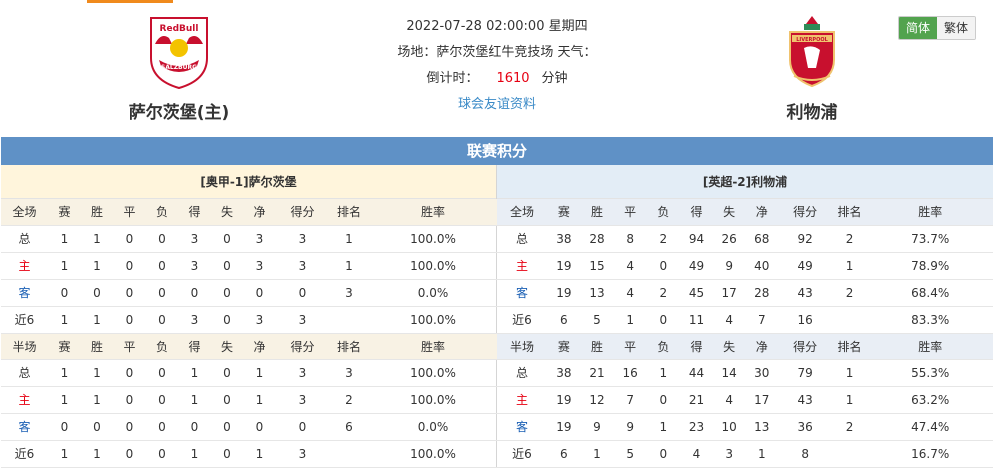 This screenshot has width=994, height=472. What do you see at coordinates (630, 212) in the screenshot?
I see `column-header: 平` at bounding box center [630, 212].